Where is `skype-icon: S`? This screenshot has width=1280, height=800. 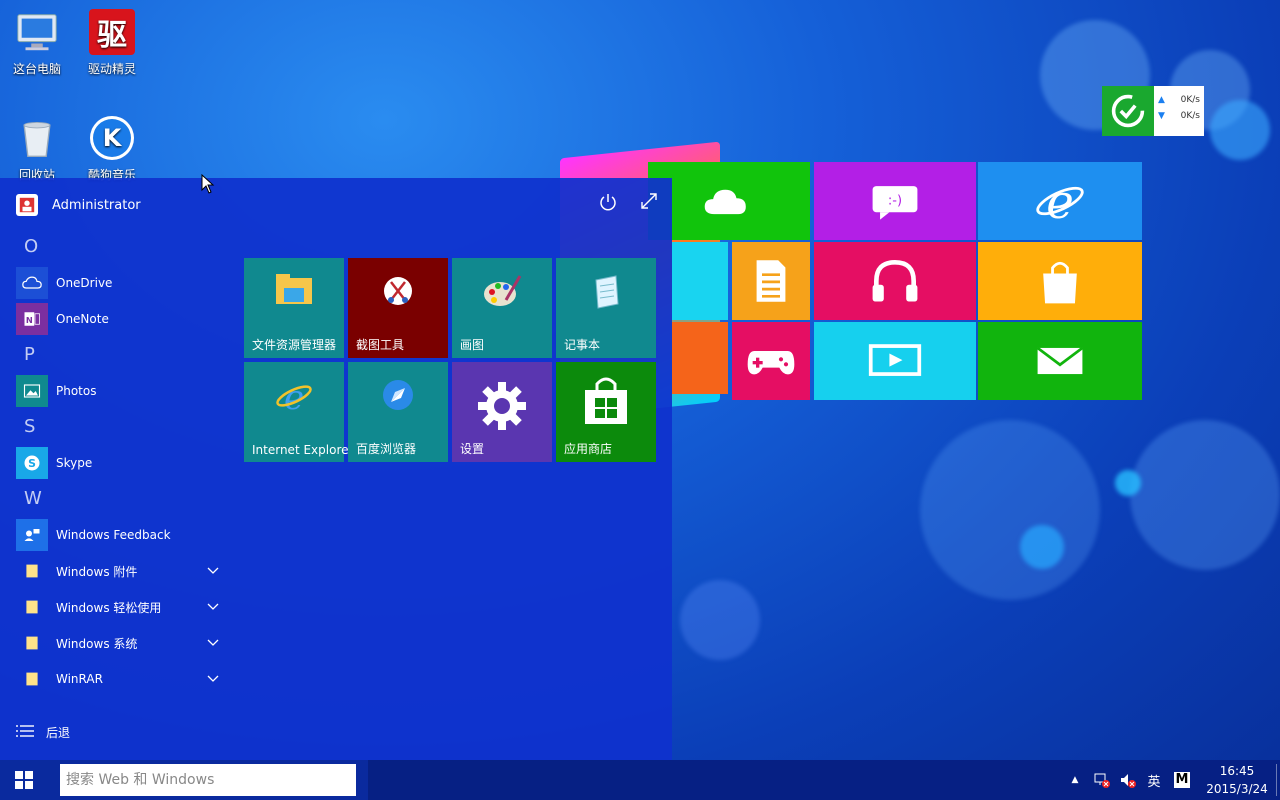
skype-icon: S is located at coordinates (32, 463).